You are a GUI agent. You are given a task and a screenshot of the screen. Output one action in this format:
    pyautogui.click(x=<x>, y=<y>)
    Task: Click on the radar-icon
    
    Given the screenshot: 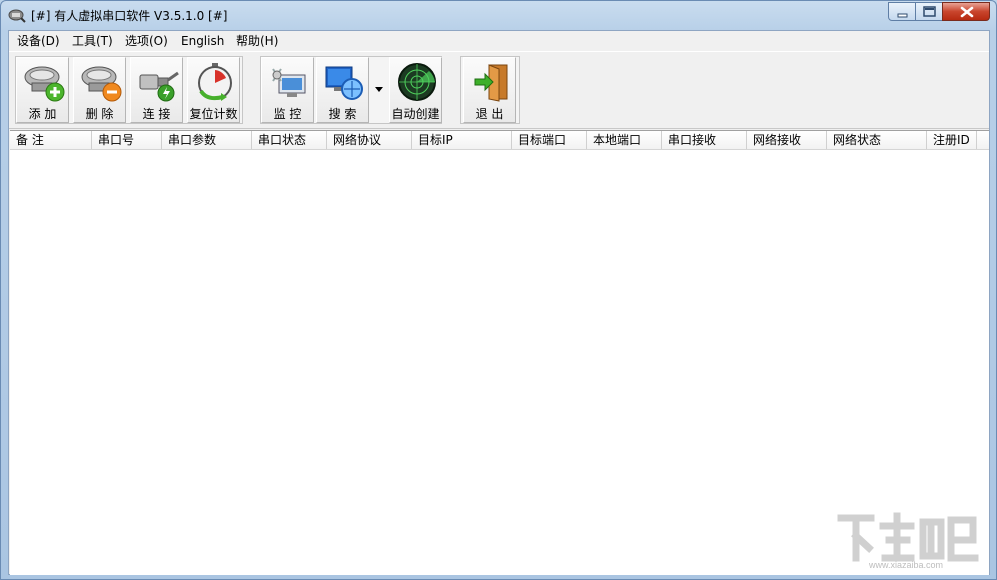 What is the action you would take?
    pyautogui.click(x=417, y=82)
    